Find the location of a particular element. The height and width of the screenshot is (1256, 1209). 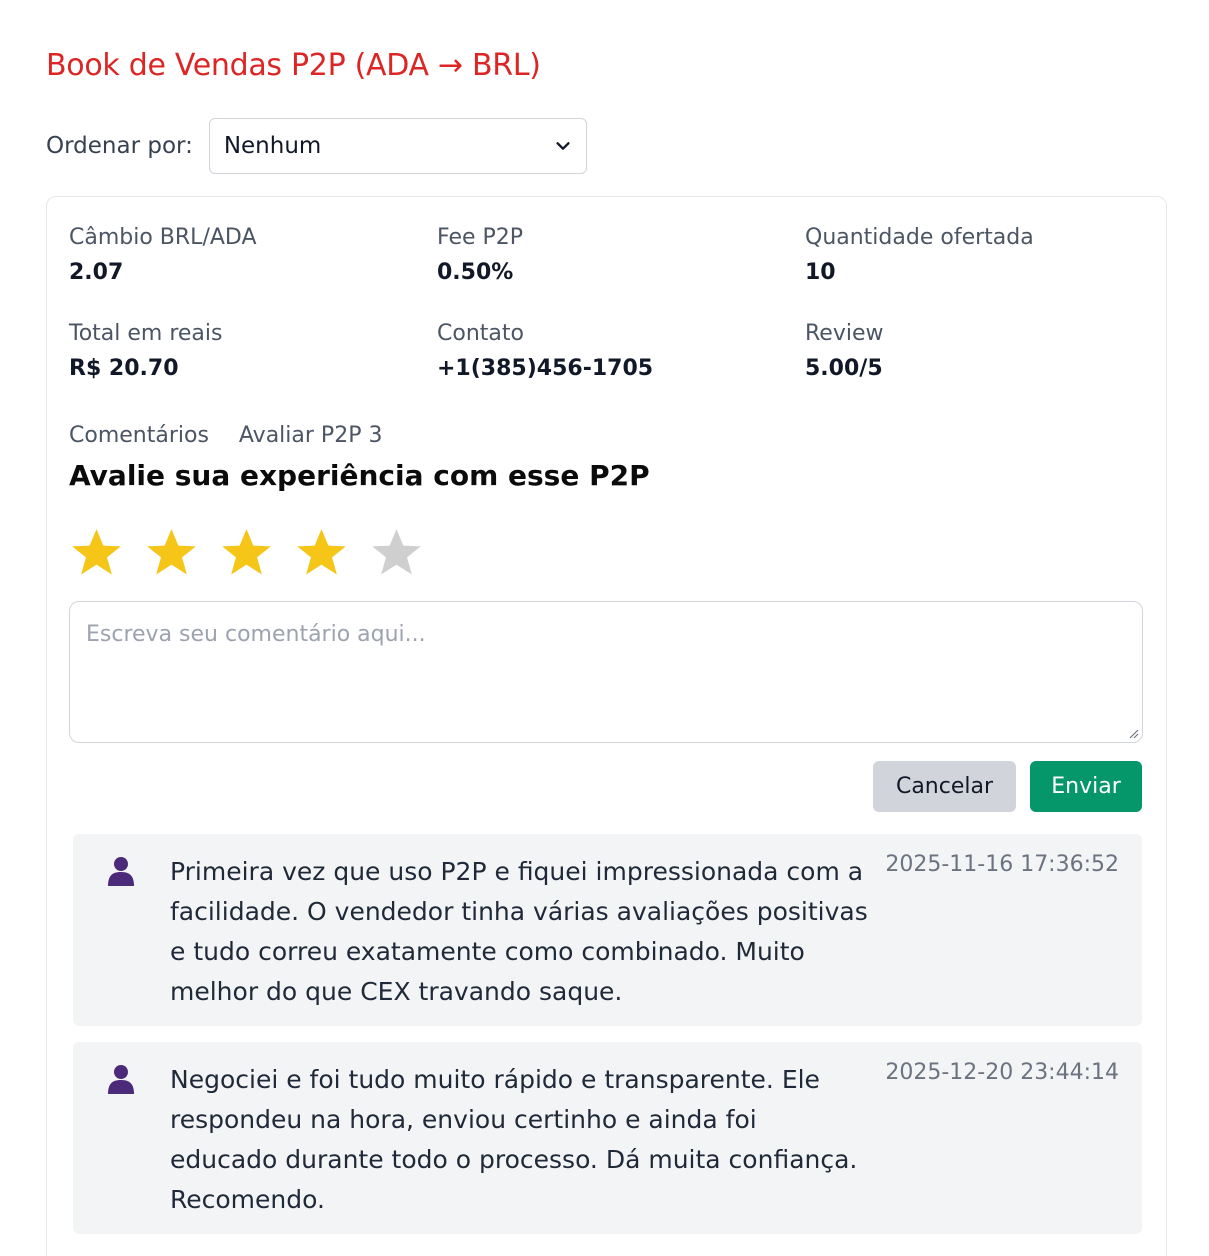

stat-value: 5.00/5 is located at coordinates (844, 368).